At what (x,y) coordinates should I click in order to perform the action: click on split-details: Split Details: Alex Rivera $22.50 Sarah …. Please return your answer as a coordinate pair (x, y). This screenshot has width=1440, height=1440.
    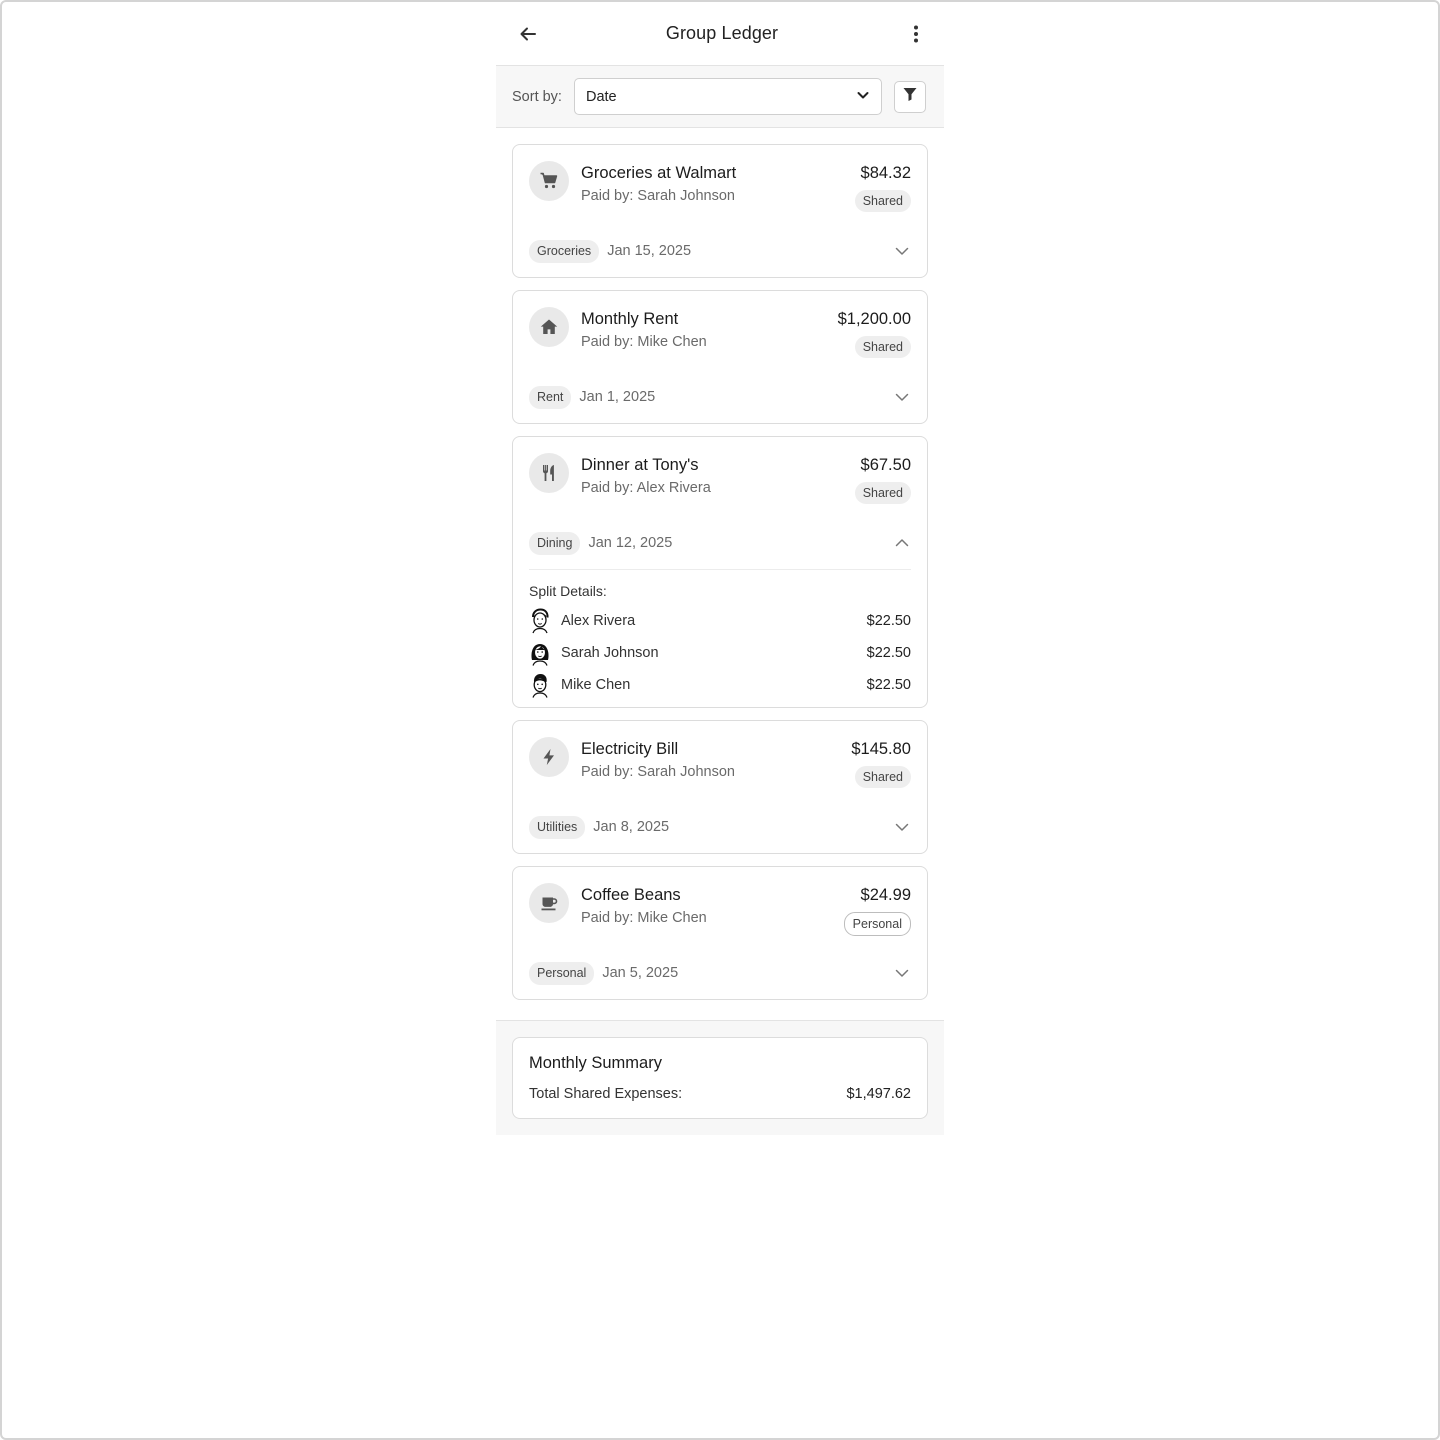
    Looking at the image, I should click on (720, 638).